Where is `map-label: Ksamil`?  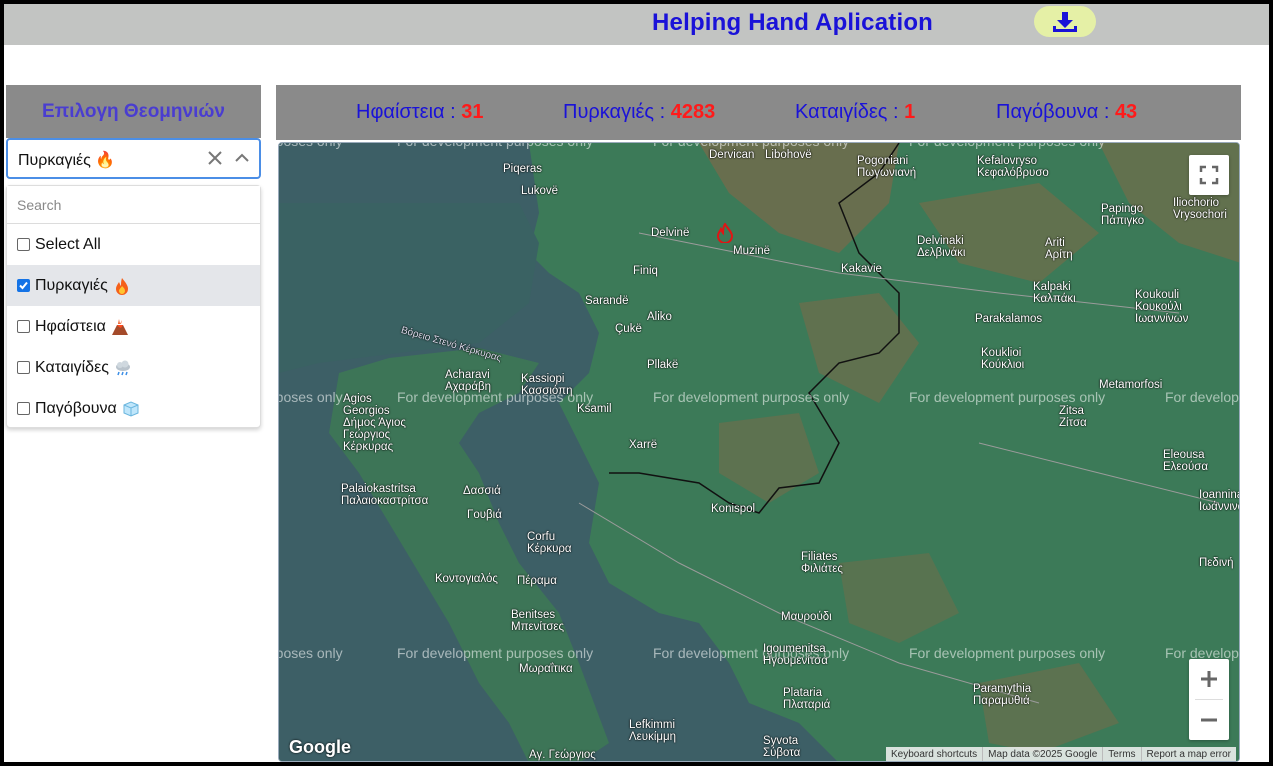
map-label: Ksamil is located at coordinates (594, 409).